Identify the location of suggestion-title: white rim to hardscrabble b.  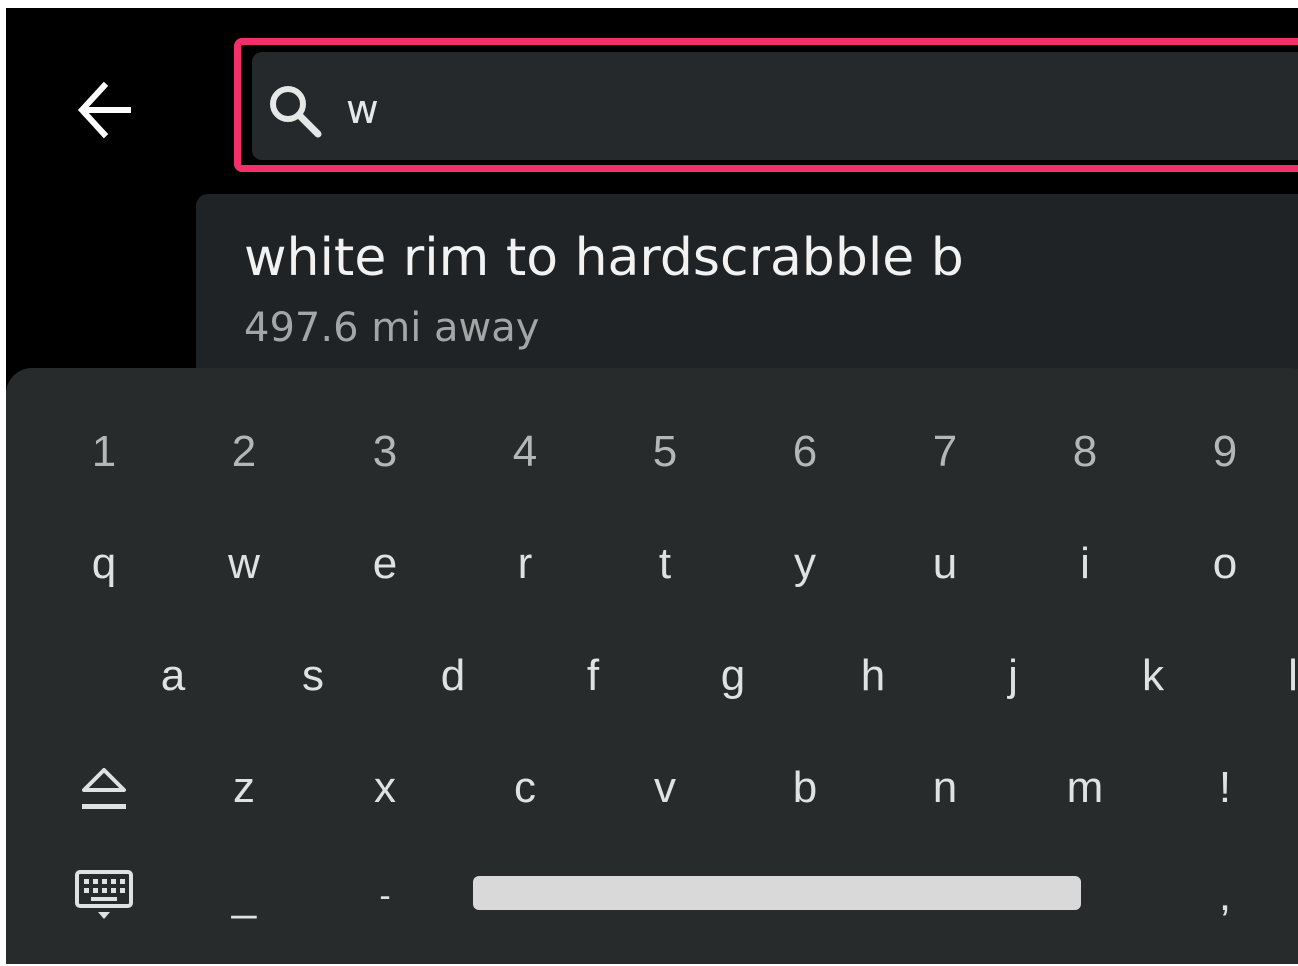
(604, 258).